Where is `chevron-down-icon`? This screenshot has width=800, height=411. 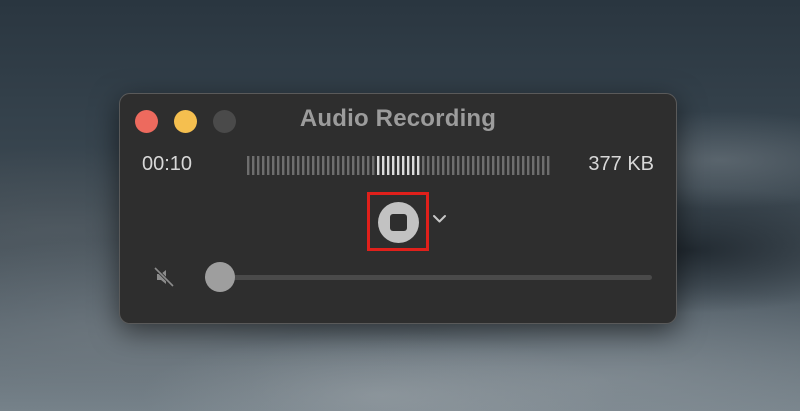
chevron-down-icon is located at coordinates (439, 219).